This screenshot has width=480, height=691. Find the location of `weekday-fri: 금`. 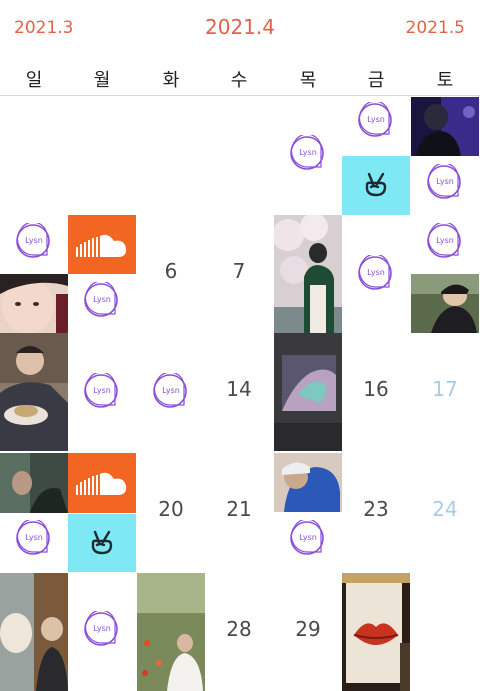

weekday-fri: 금 is located at coordinates (376, 80).